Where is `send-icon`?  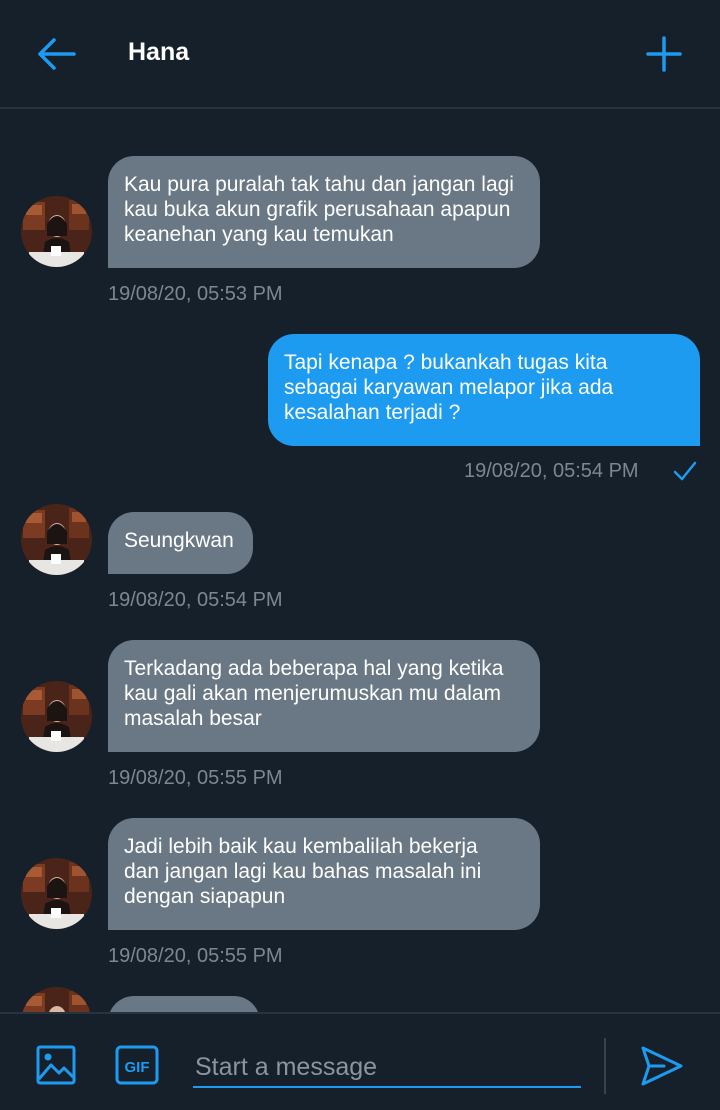 send-icon is located at coordinates (662, 1066).